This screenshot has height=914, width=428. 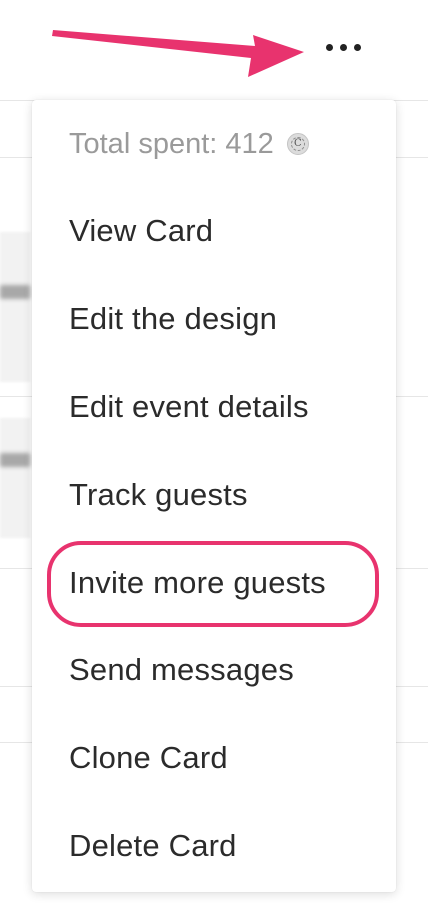 I want to click on total-spent-label: Total spent: 412, so click(x=171, y=143).